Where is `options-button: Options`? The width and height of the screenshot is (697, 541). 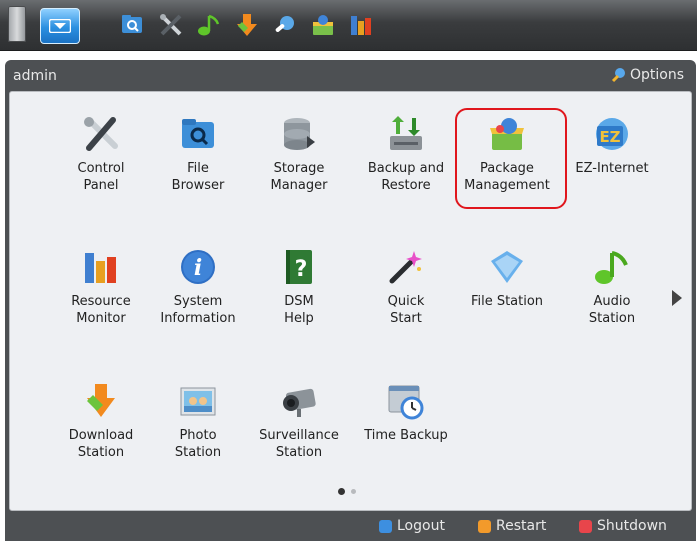 options-button: Options is located at coordinates (647, 75).